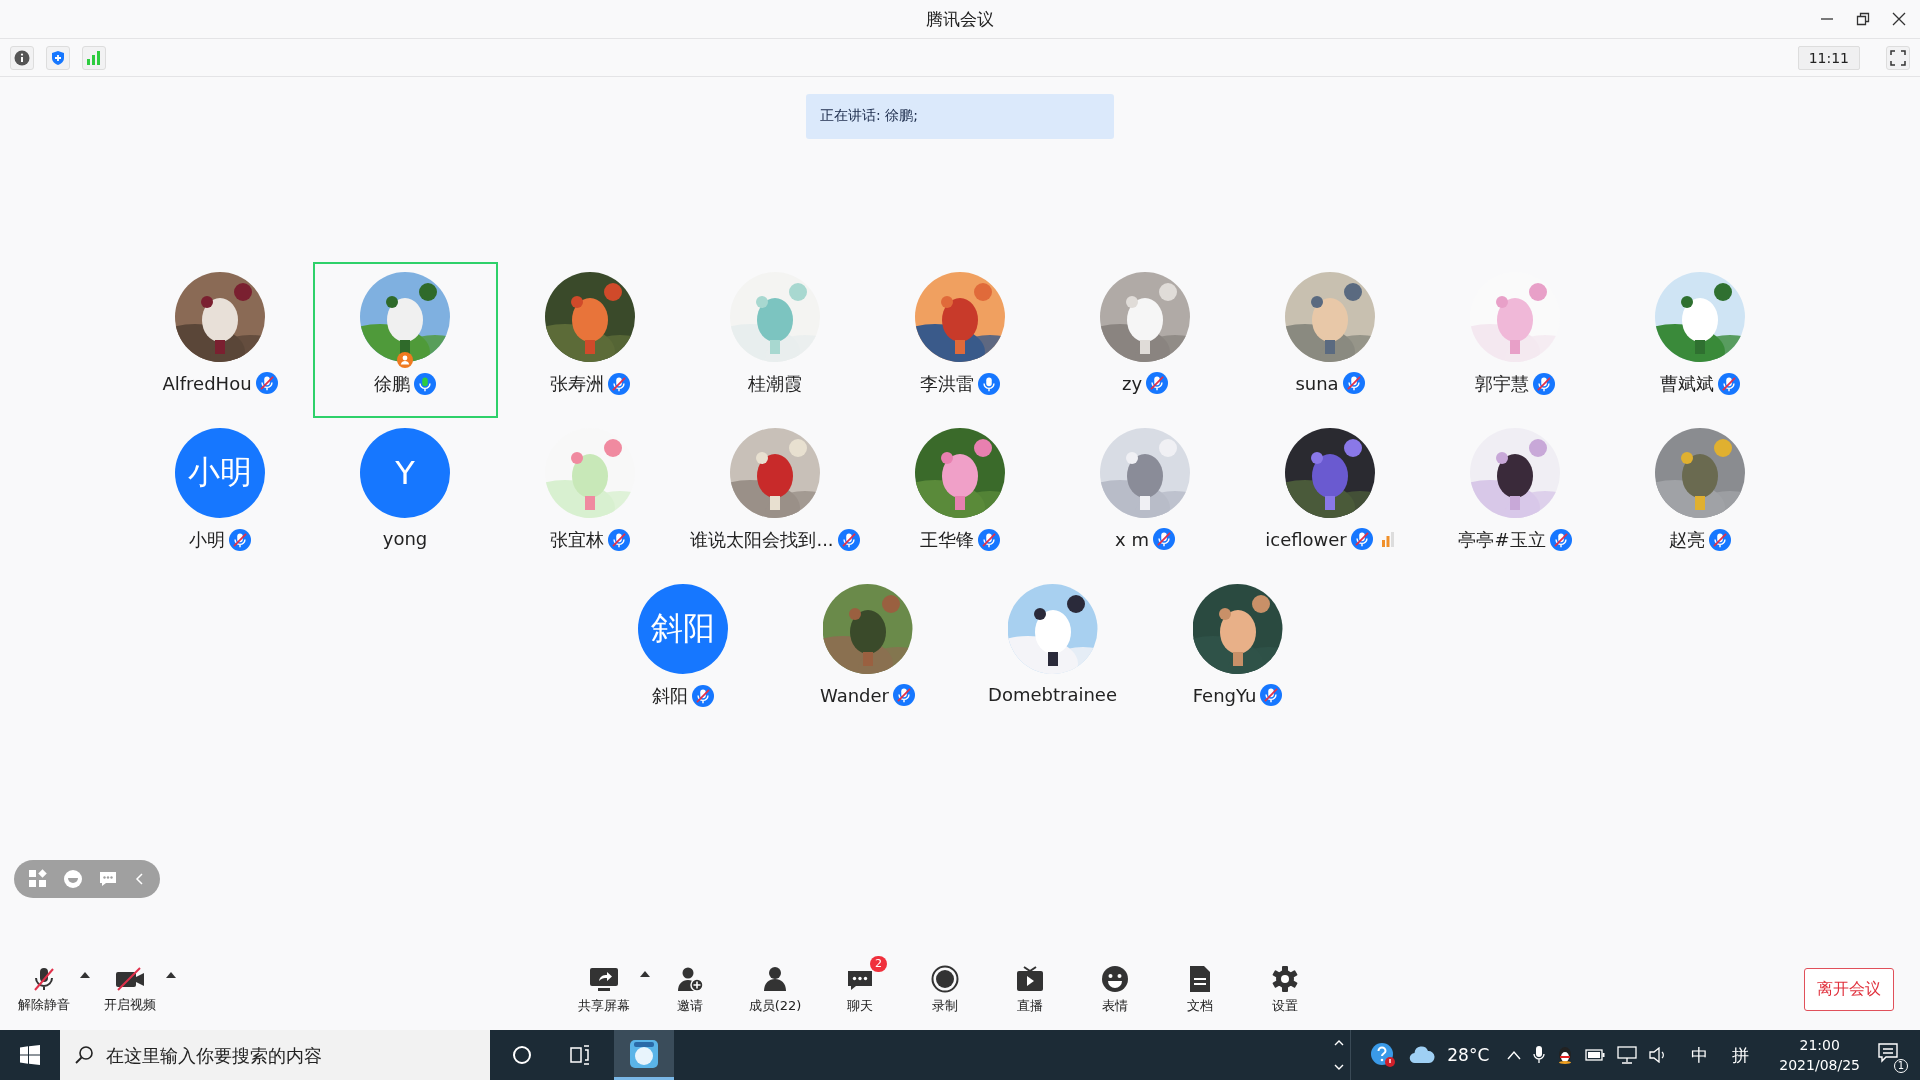  Describe the element at coordinates (1468, 1055) in the screenshot. I see `weather-temperature: 28°C` at that location.